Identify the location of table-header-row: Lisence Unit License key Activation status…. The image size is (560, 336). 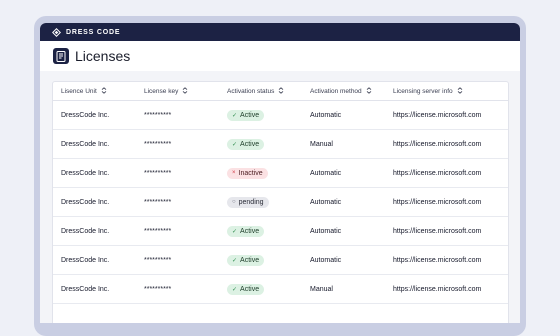
(280, 91).